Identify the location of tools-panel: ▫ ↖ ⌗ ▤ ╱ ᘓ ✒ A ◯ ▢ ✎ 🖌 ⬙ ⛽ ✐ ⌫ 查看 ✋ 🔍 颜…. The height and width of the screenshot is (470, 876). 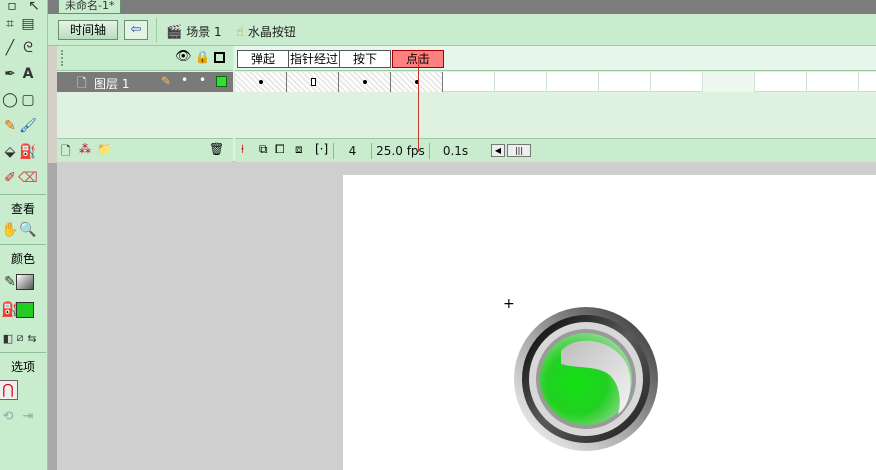
(24, 235).